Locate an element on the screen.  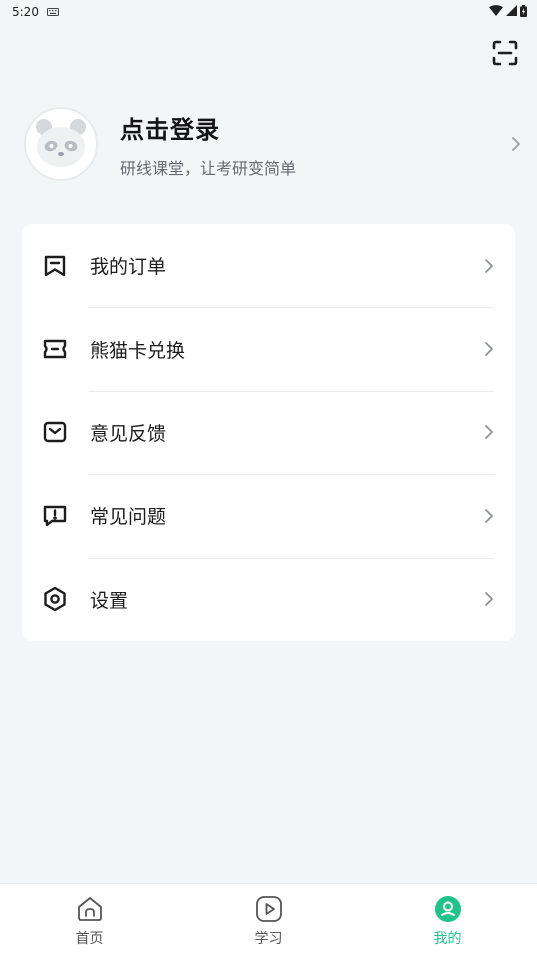
status-right is located at coordinates (508, 12).